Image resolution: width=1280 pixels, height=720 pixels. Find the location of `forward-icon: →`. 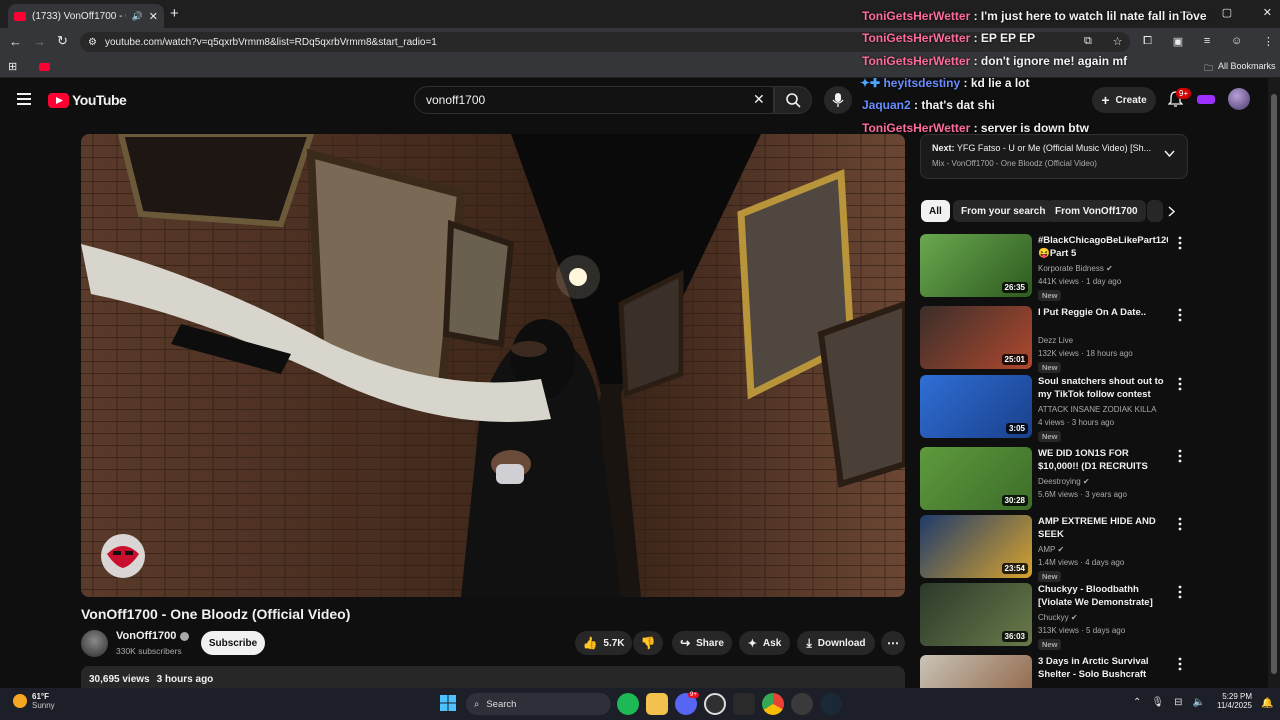

forward-icon: → is located at coordinates (39, 41).